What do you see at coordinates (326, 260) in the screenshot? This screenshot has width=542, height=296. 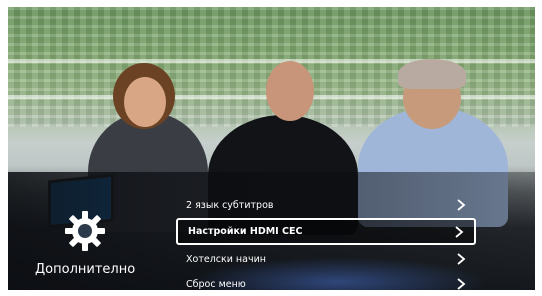 I see `menu-item-hotel-mode: Хотелски начин` at bounding box center [326, 260].